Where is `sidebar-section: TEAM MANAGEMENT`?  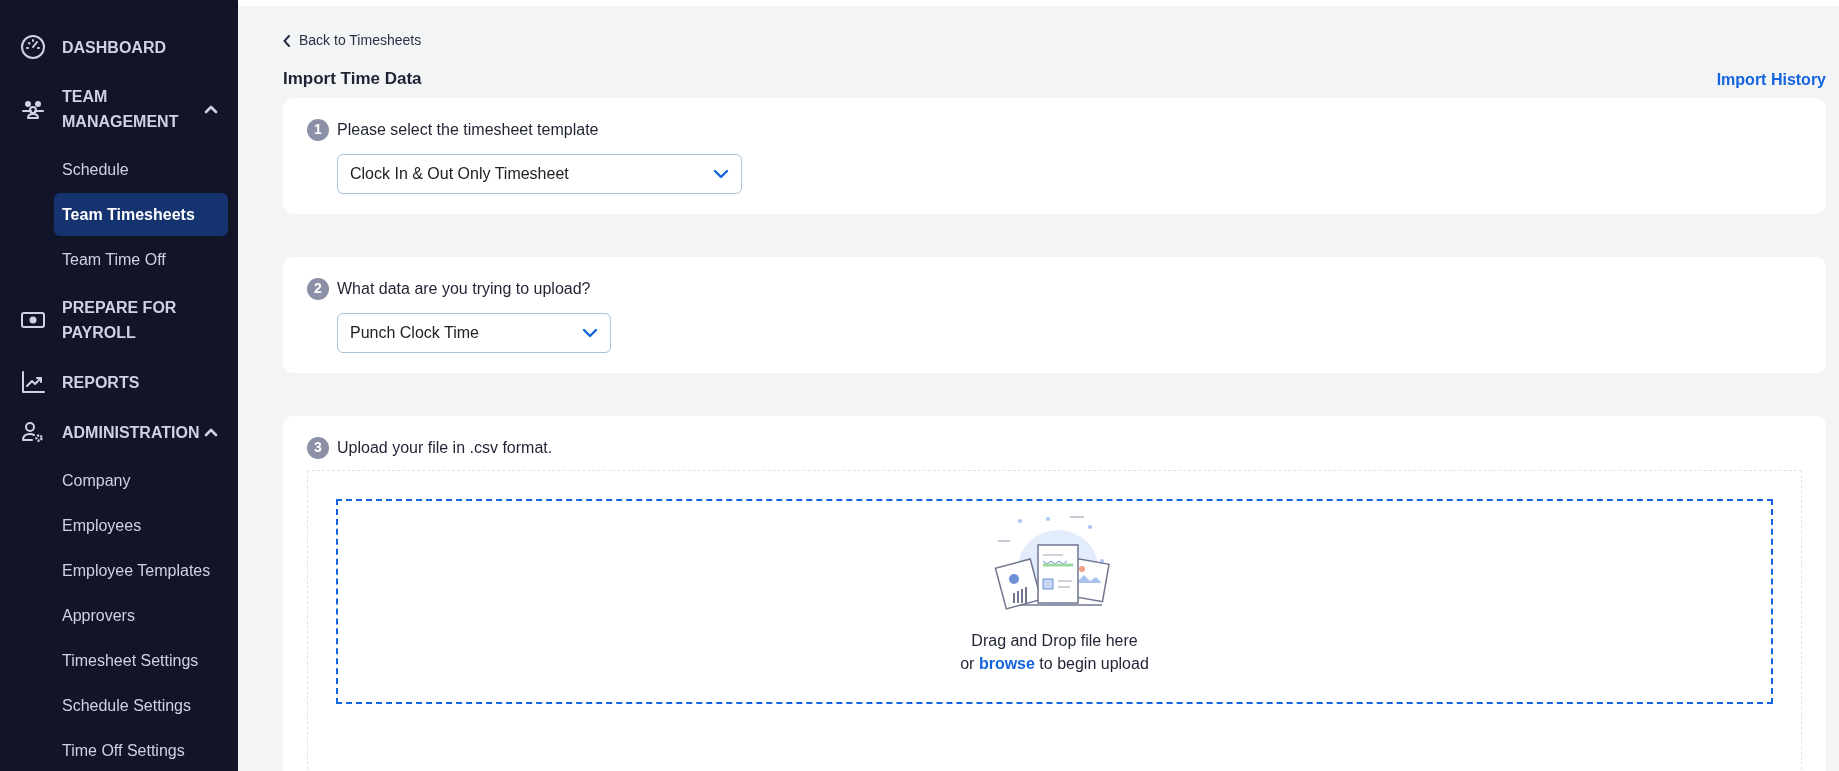
sidebar-section: TEAM MANAGEMENT is located at coordinates (119, 109).